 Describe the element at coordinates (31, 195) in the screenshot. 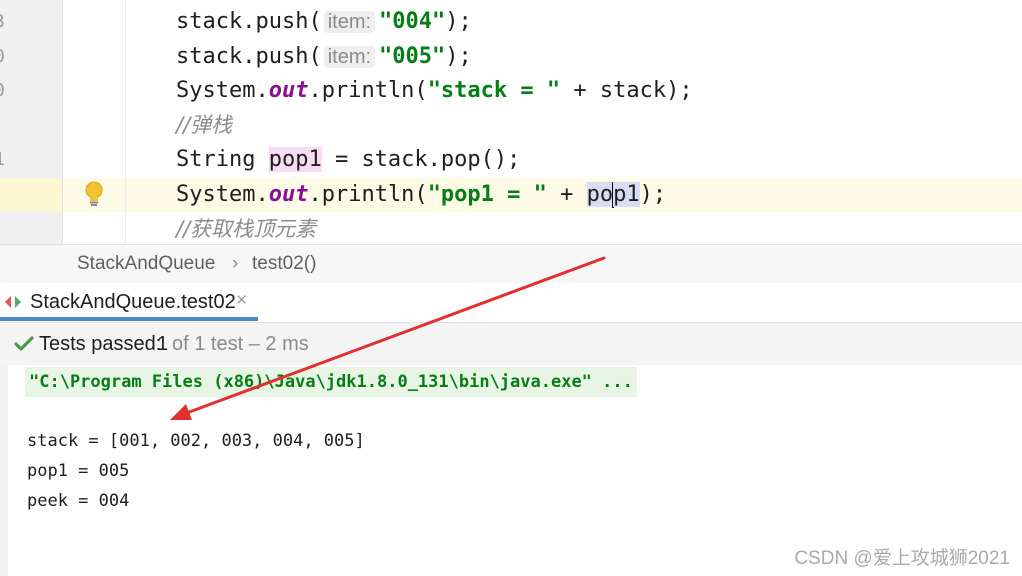

I see `current-line-gutter` at that location.